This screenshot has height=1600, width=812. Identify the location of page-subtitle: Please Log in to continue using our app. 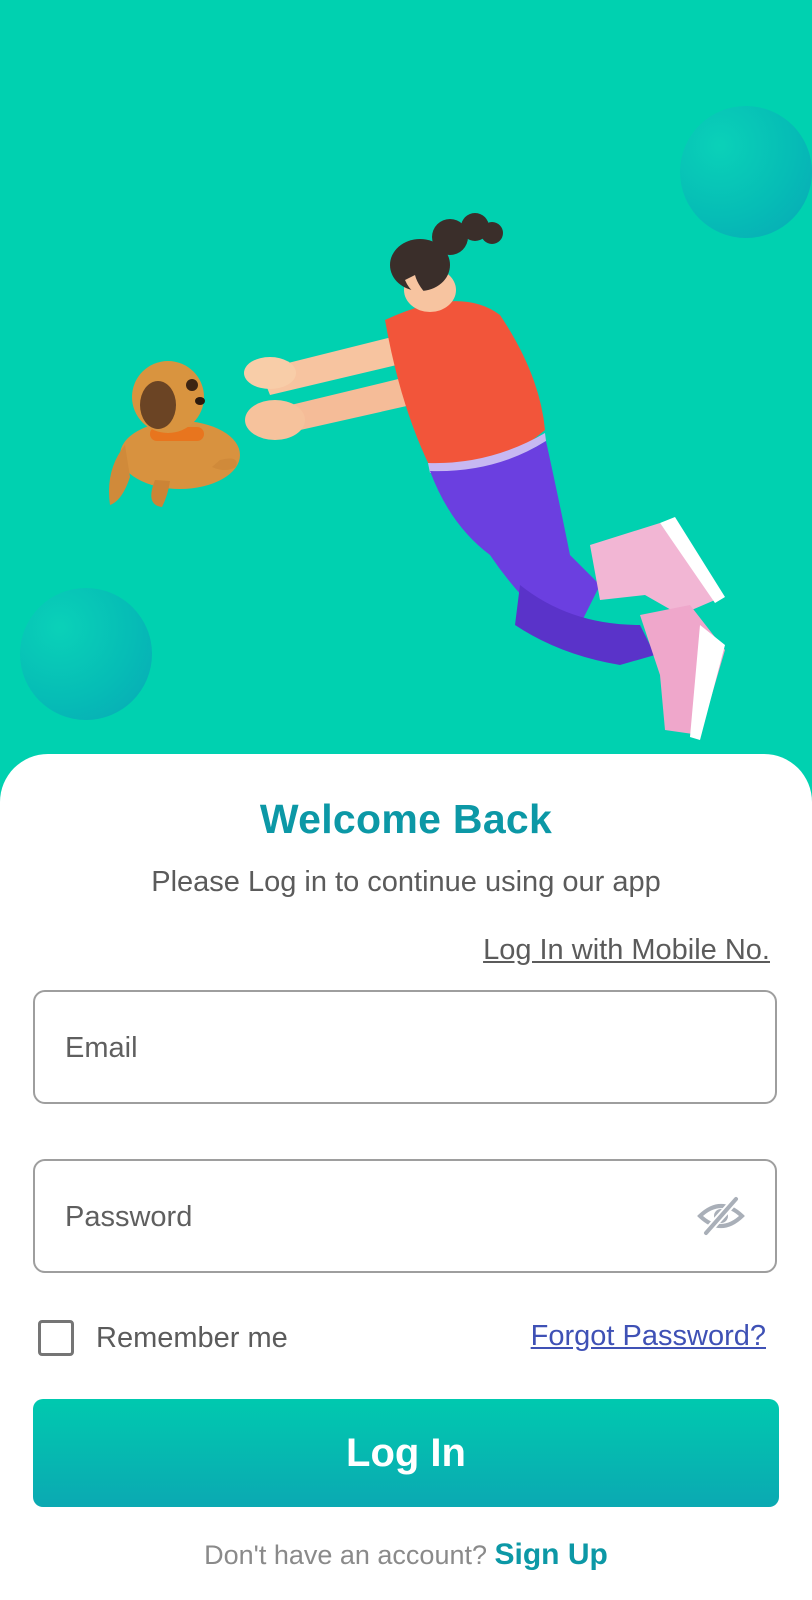
(406, 882).